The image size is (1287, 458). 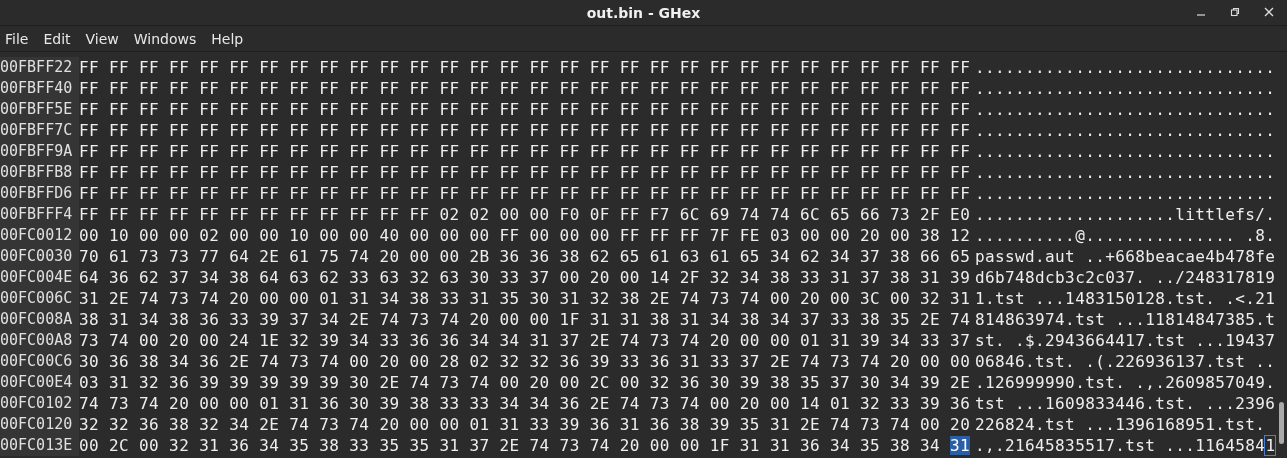 I want to click on hex-bytes: 00 10 00 00 02 00 00 10 00 00 40 00 00 00 FF 00 00 00 FF FF FF 7F FE 03 00 00 20 00 38 12, so click(x=527, y=235).